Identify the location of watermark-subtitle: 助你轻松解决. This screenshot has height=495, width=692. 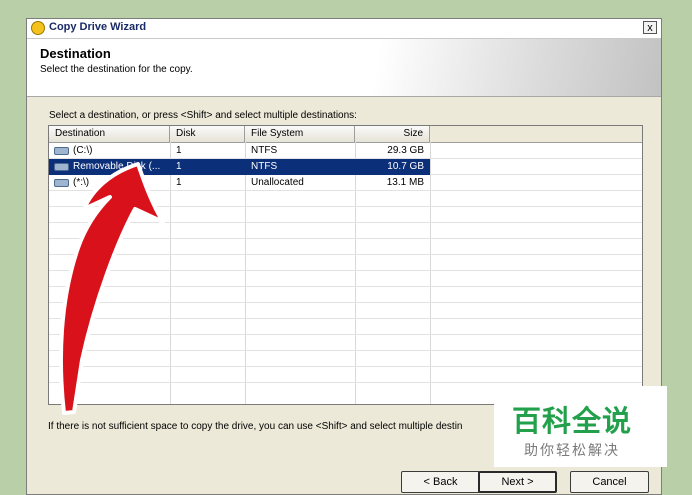
(572, 451).